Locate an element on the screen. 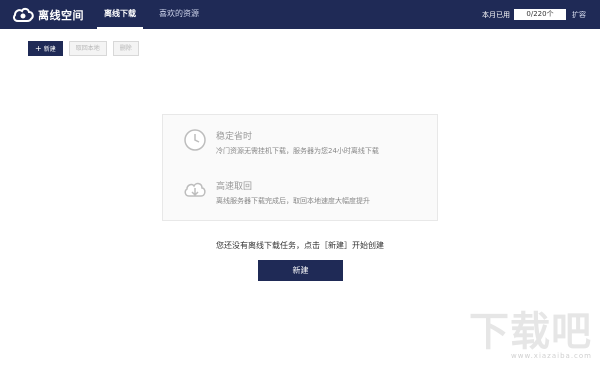  expand-link: 扩容 is located at coordinates (579, 15).